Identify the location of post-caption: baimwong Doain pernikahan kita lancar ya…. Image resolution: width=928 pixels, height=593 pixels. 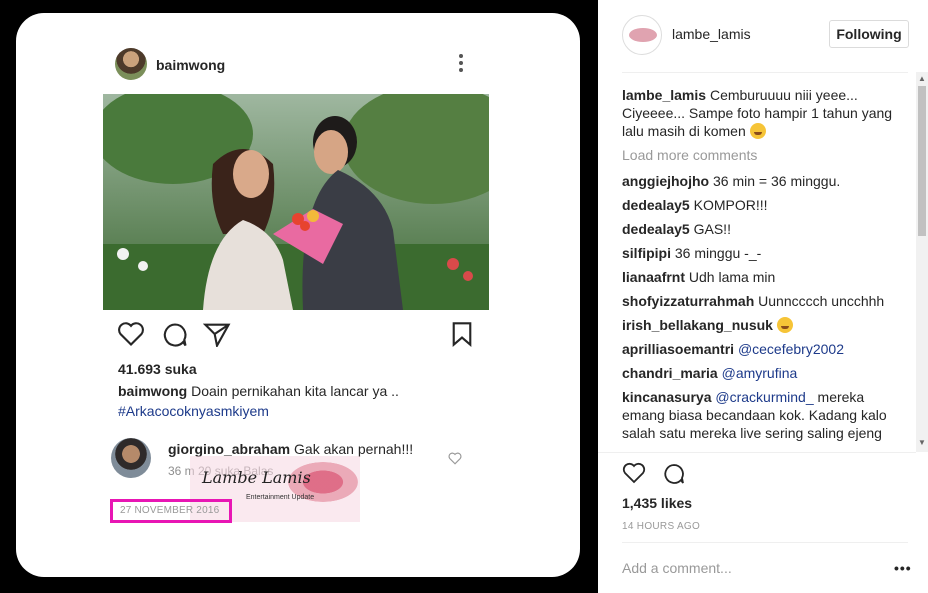
(318, 391).